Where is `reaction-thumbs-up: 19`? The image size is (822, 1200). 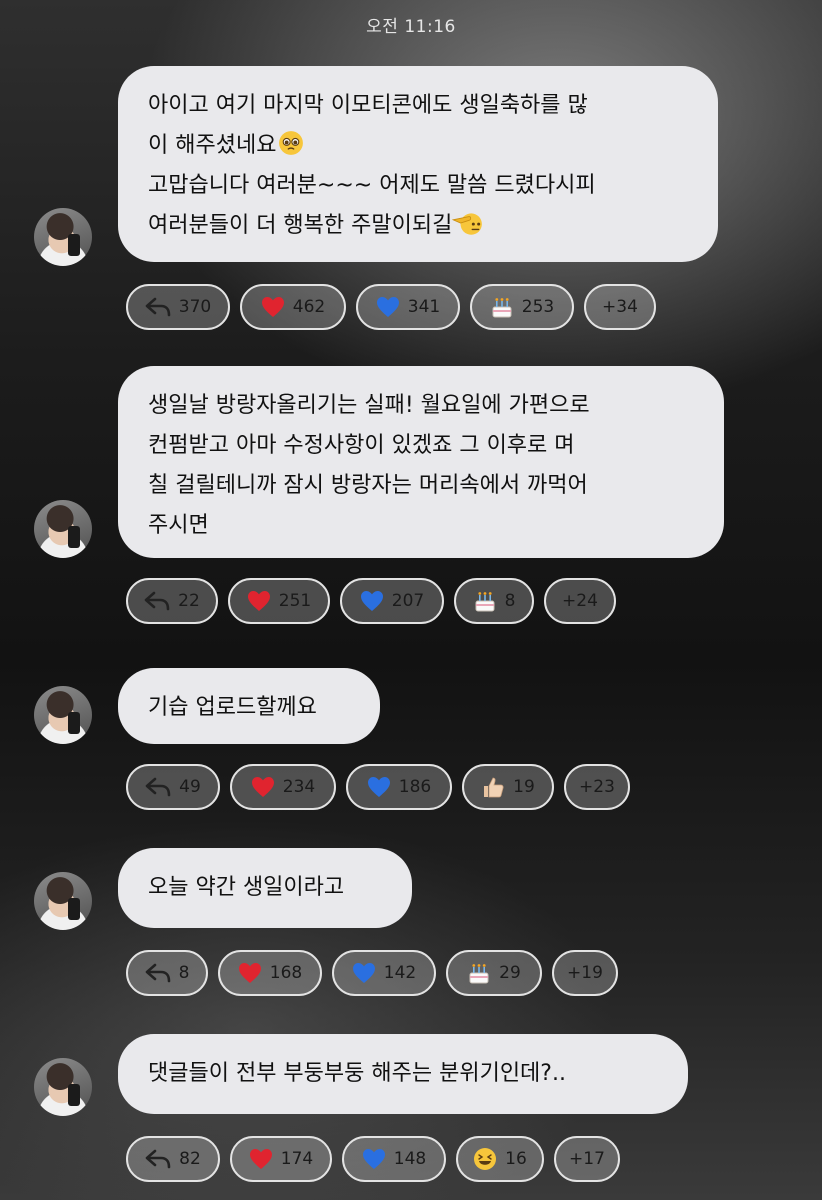 reaction-thumbs-up: 19 is located at coordinates (508, 787).